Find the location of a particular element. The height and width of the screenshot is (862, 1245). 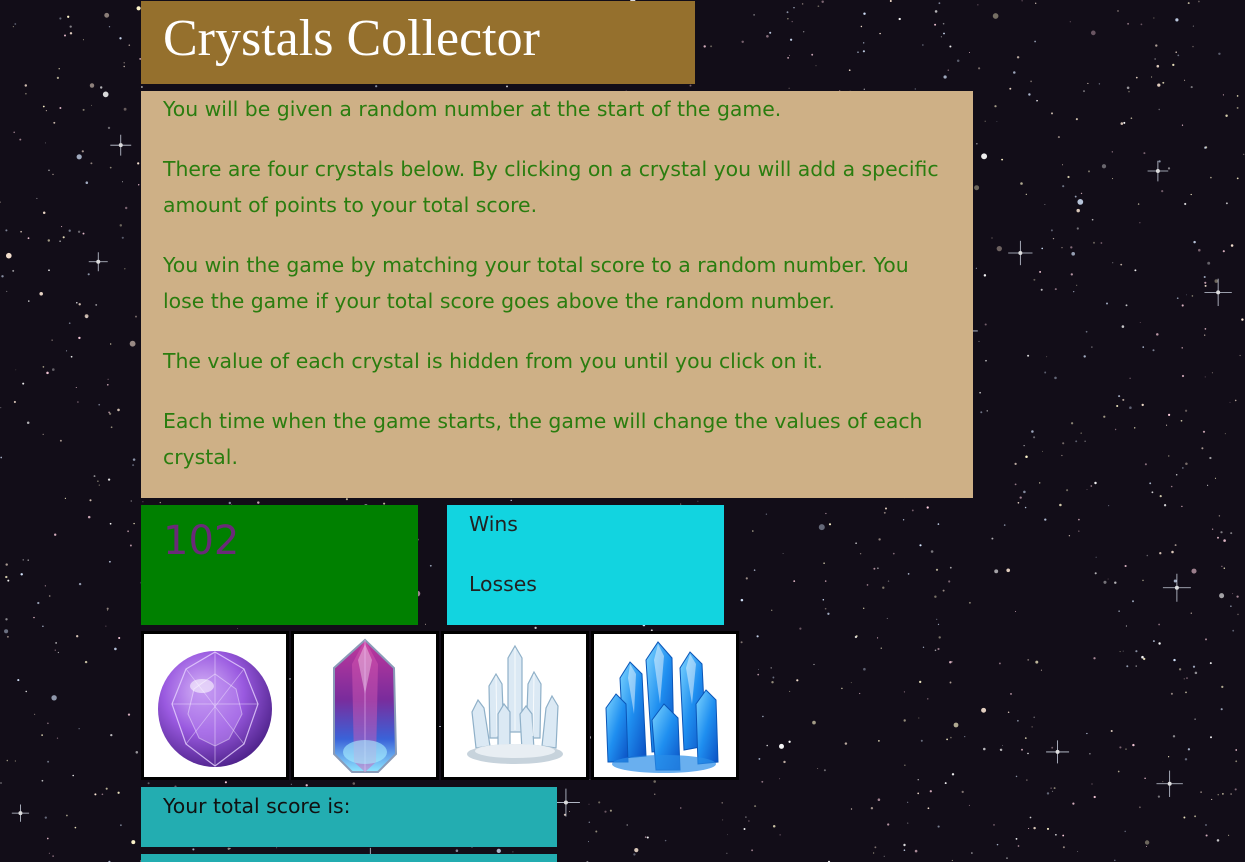

total-score-label: Your total score is: is located at coordinates (257, 806).